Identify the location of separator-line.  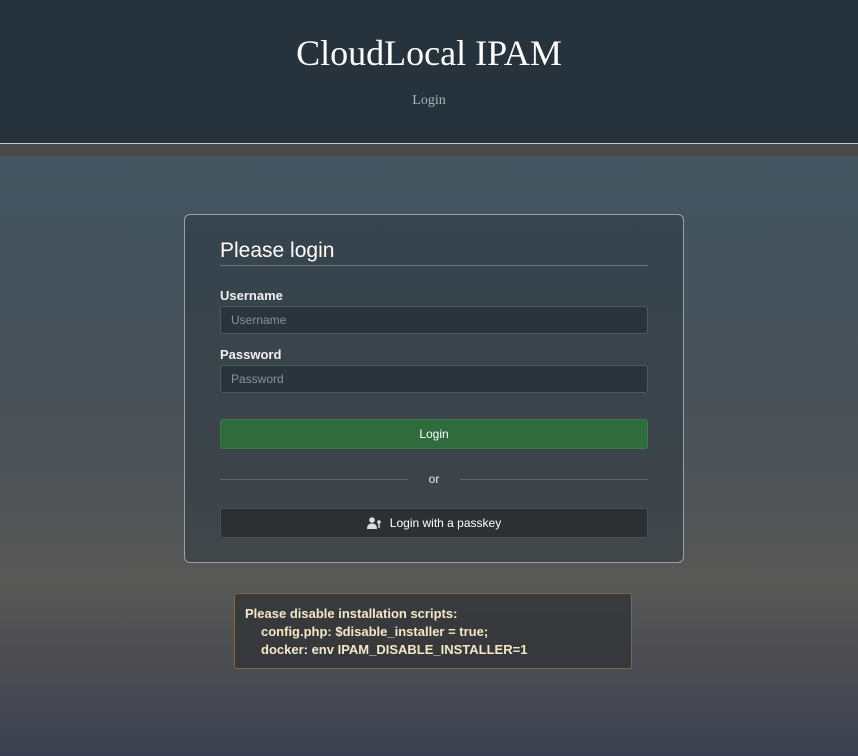
(554, 479).